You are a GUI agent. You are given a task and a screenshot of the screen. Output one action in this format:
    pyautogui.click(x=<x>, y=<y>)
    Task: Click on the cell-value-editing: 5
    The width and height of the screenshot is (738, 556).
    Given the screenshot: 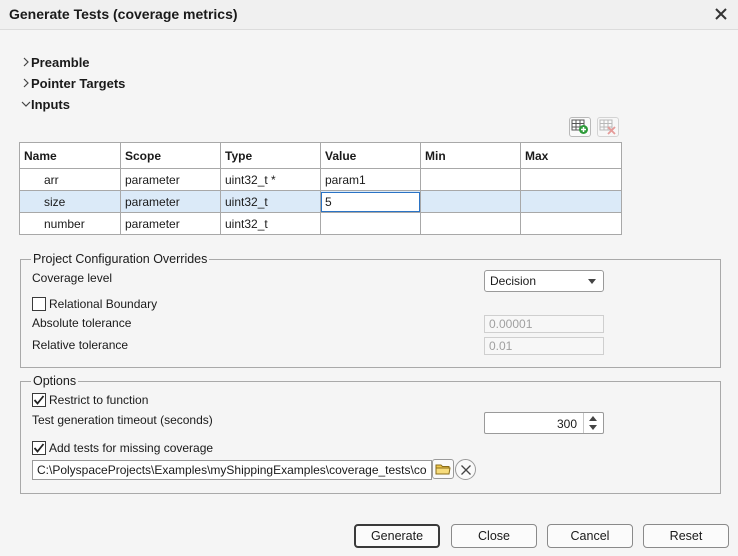 What is the action you would take?
    pyautogui.click(x=370, y=201)
    